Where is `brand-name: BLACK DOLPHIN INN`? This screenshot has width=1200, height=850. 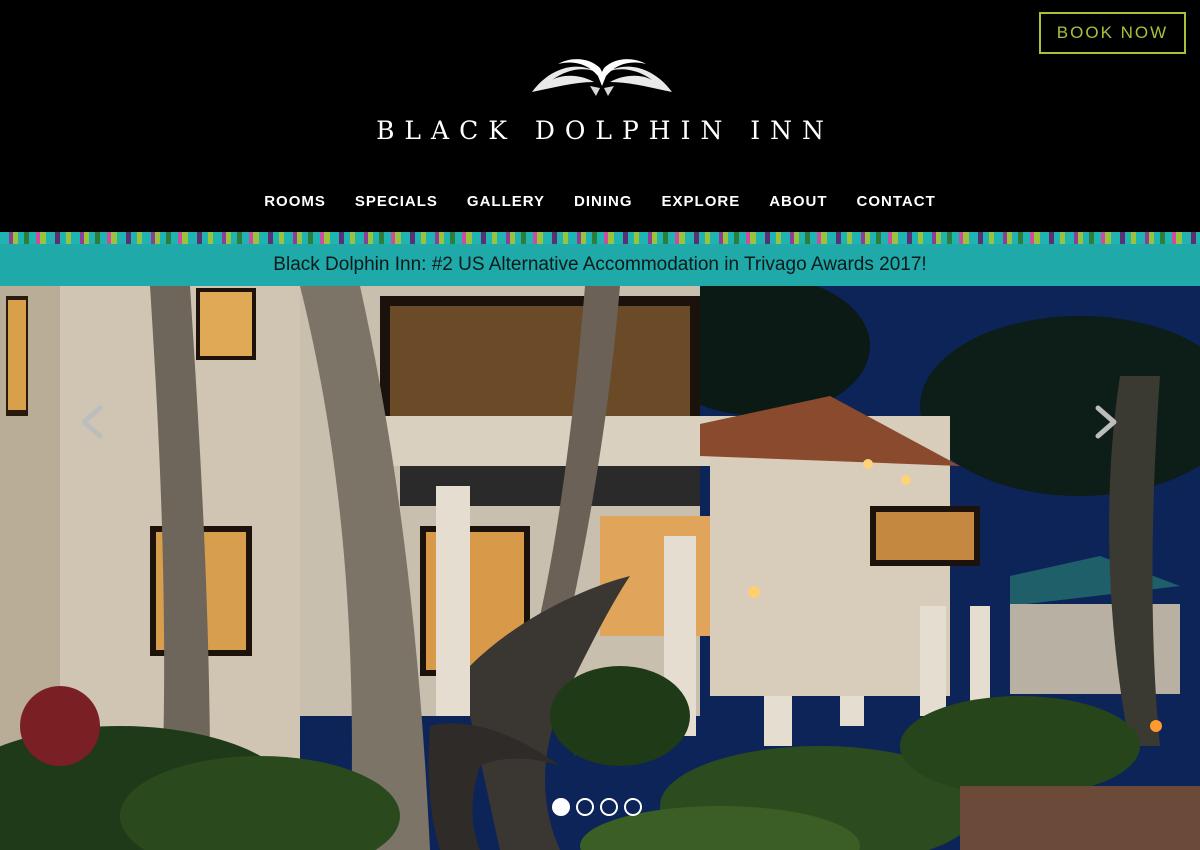 brand-name: BLACK DOLPHIN INN is located at coordinates (600, 130).